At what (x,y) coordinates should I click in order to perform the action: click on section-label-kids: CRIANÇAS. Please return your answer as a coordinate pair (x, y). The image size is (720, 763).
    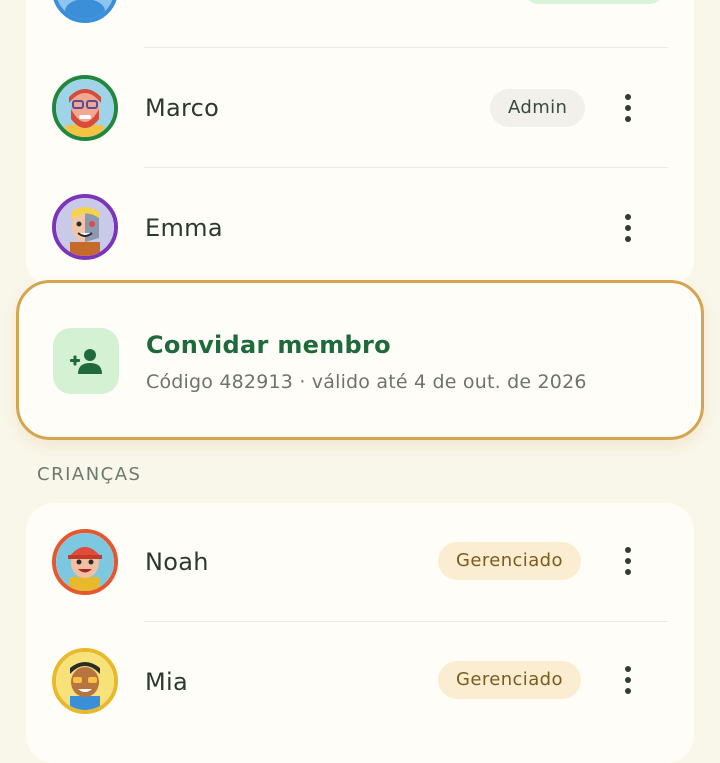
    Looking at the image, I should click on (89, 474).